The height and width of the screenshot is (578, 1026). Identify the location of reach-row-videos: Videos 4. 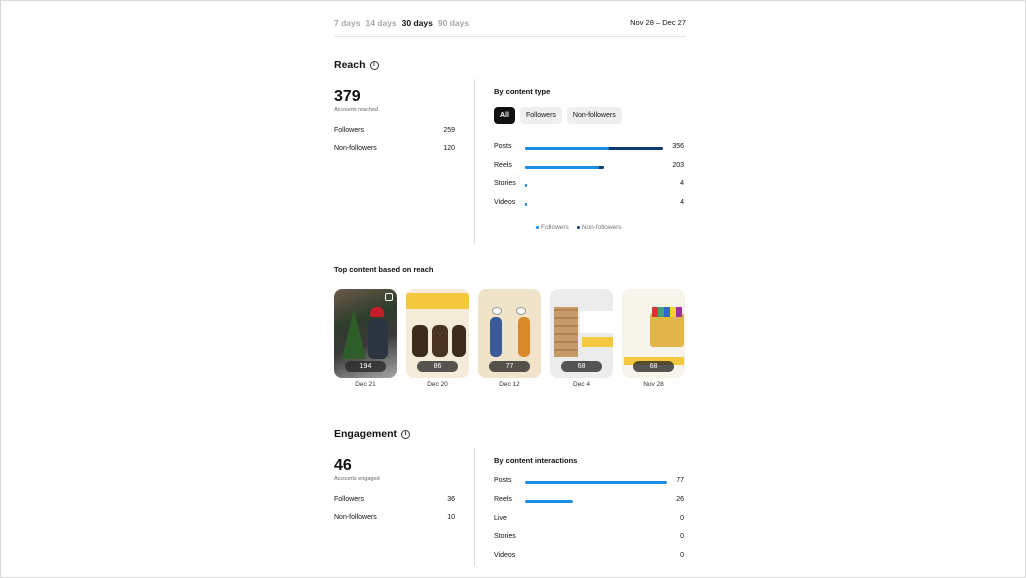
(589, 204).